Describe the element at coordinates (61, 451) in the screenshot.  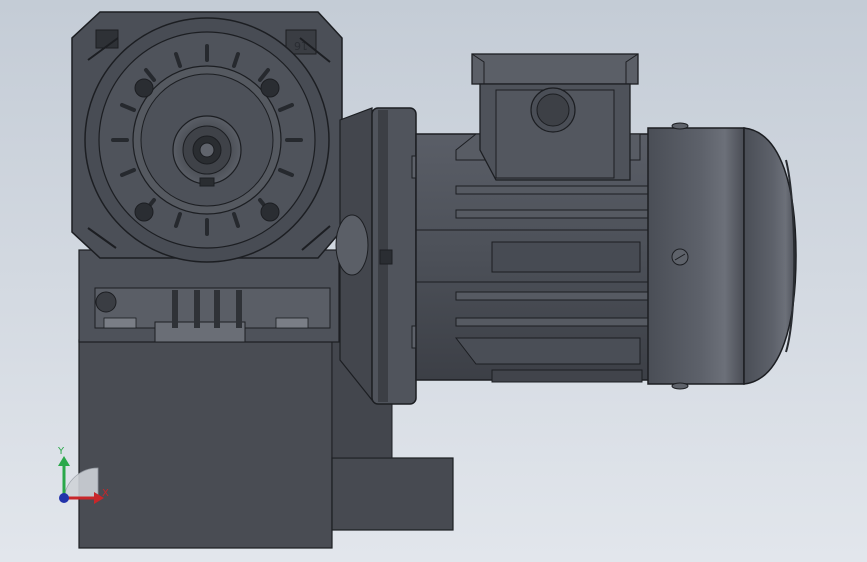
I see `triad-y-label: Y` at that location.